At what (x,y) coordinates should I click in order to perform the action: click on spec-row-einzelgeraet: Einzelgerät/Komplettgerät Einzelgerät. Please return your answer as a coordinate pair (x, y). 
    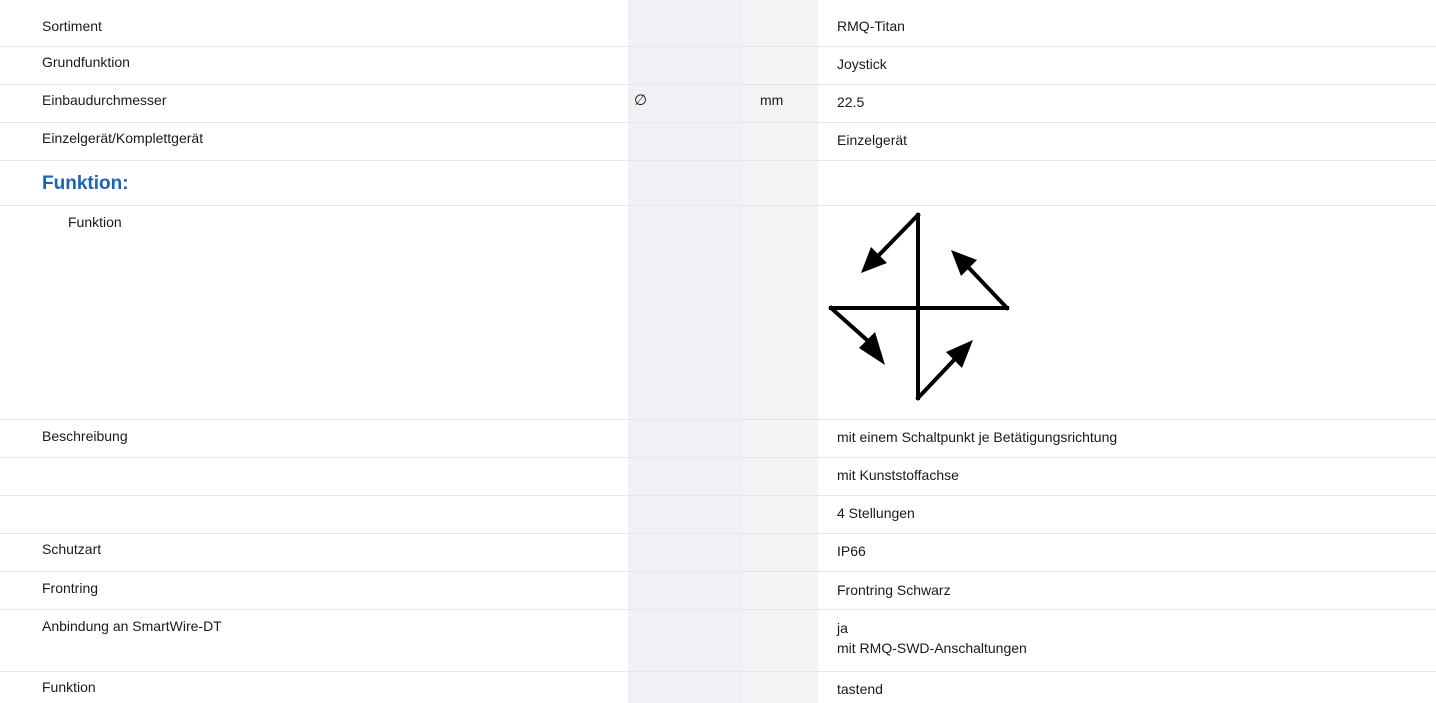
    Looking at the image, I should click on (718, 141).